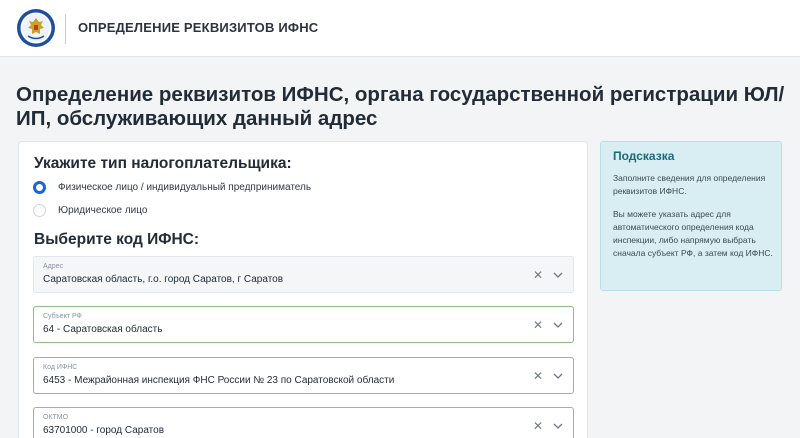  I want to click on region-field: Субъект РФ 64 - Саратовская область ✕, so click(303, 324).